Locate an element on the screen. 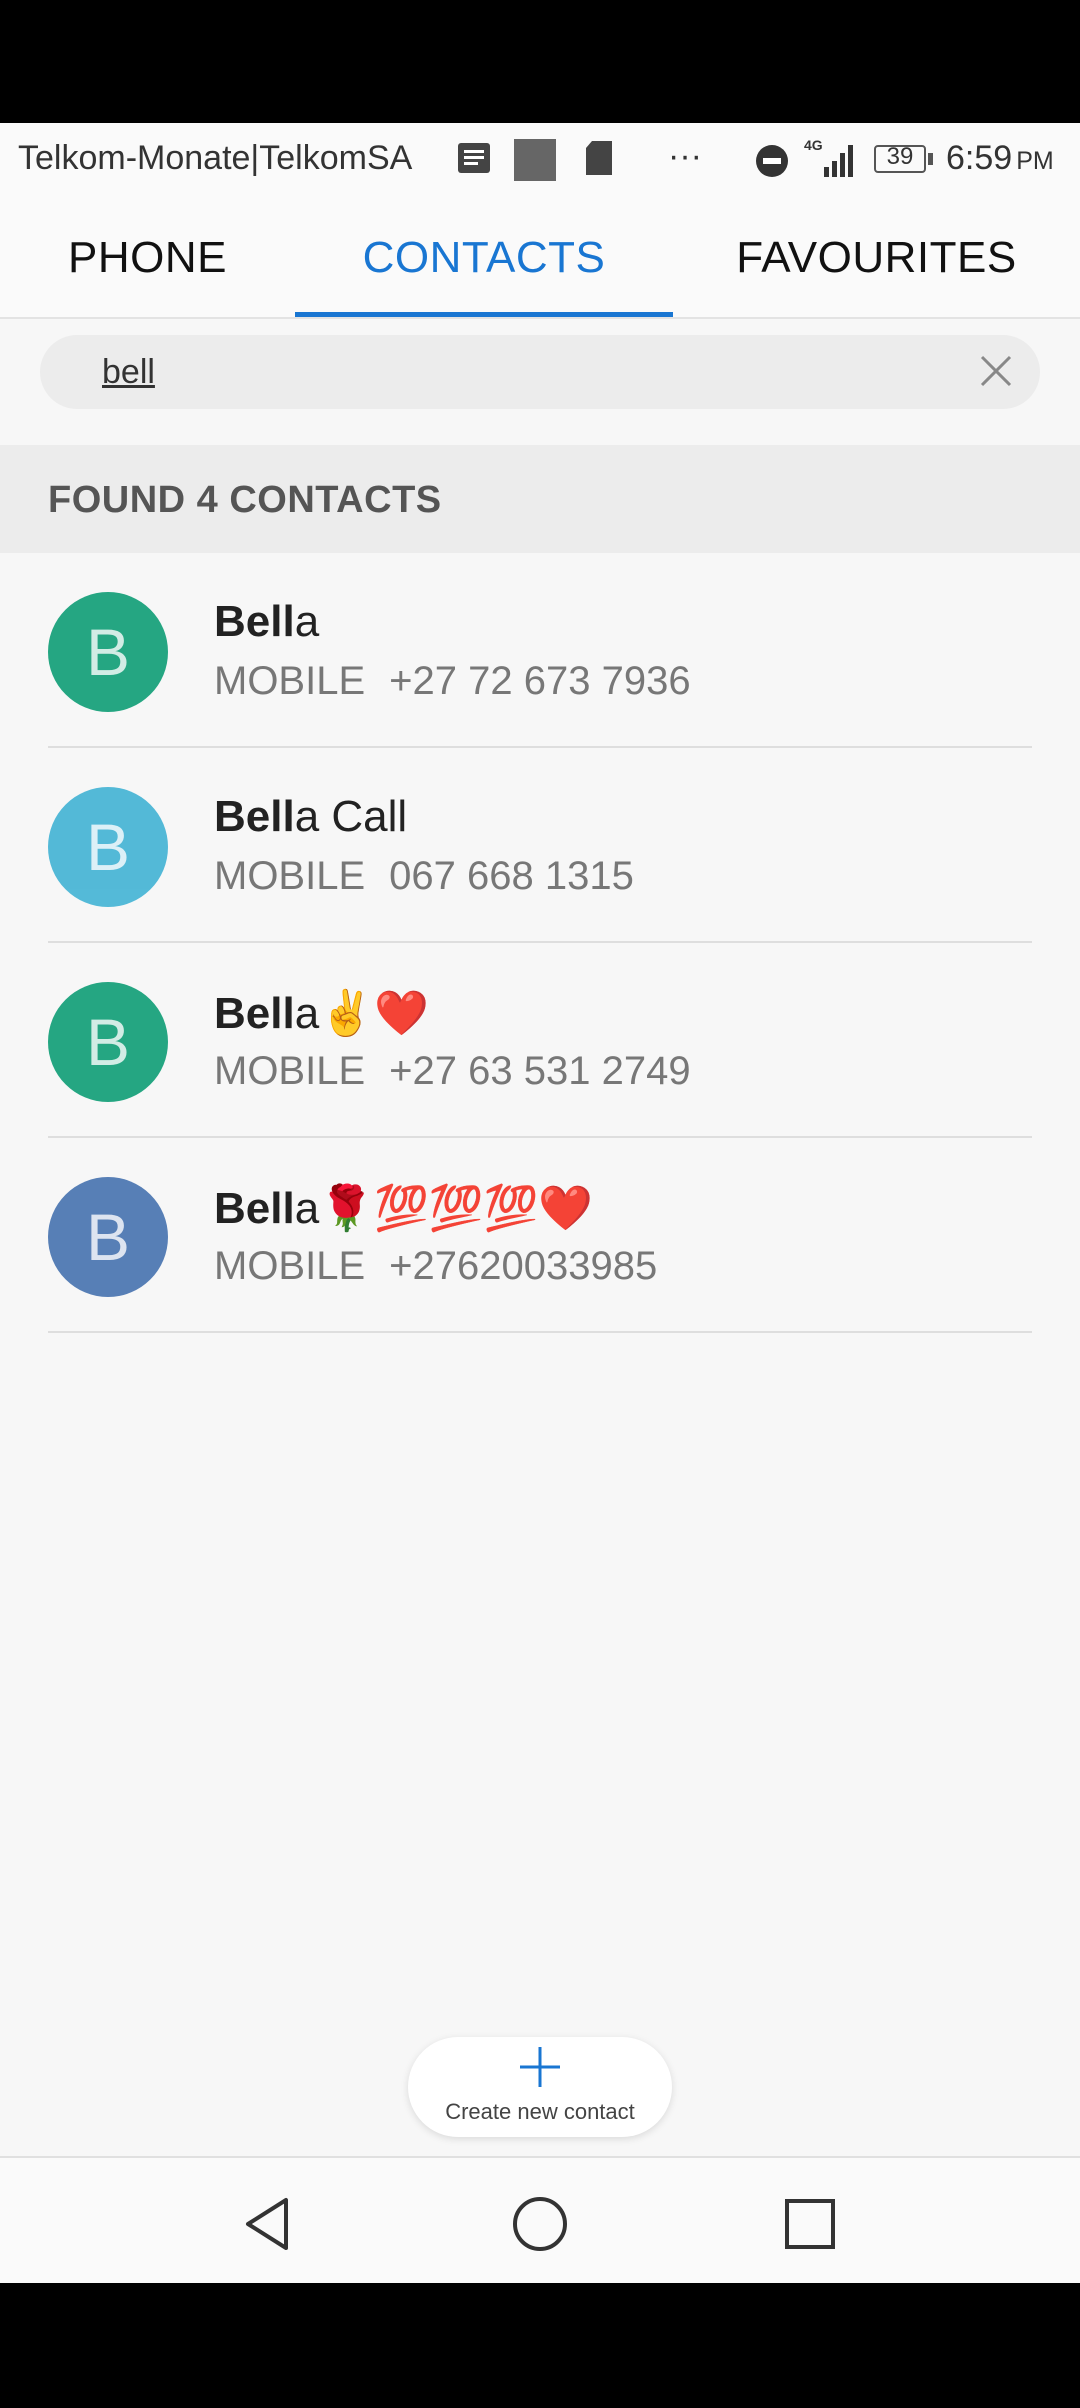 The height and width of the screenshot is (2408, 1080). home-icon is located at coordinates (540, 2224).